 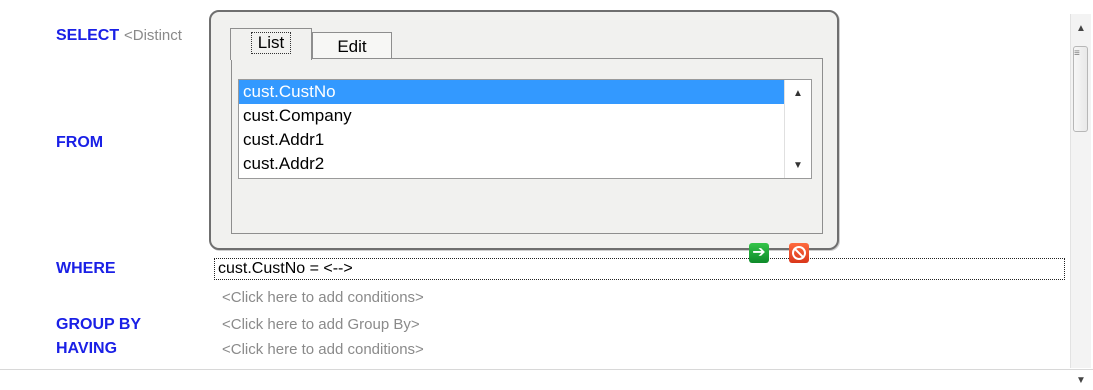 What do you see at coordinates (153, 35) in the screenshot?
I see `distinct-hint: <Distinct` at bounding box center [153, 35].